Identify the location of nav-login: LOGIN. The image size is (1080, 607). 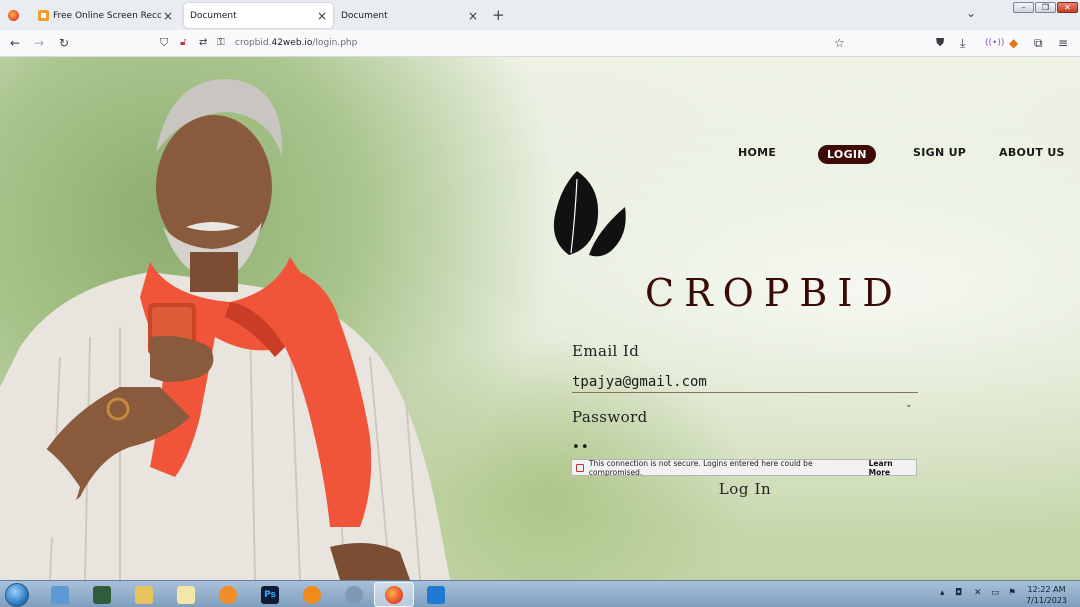
(847, 154).